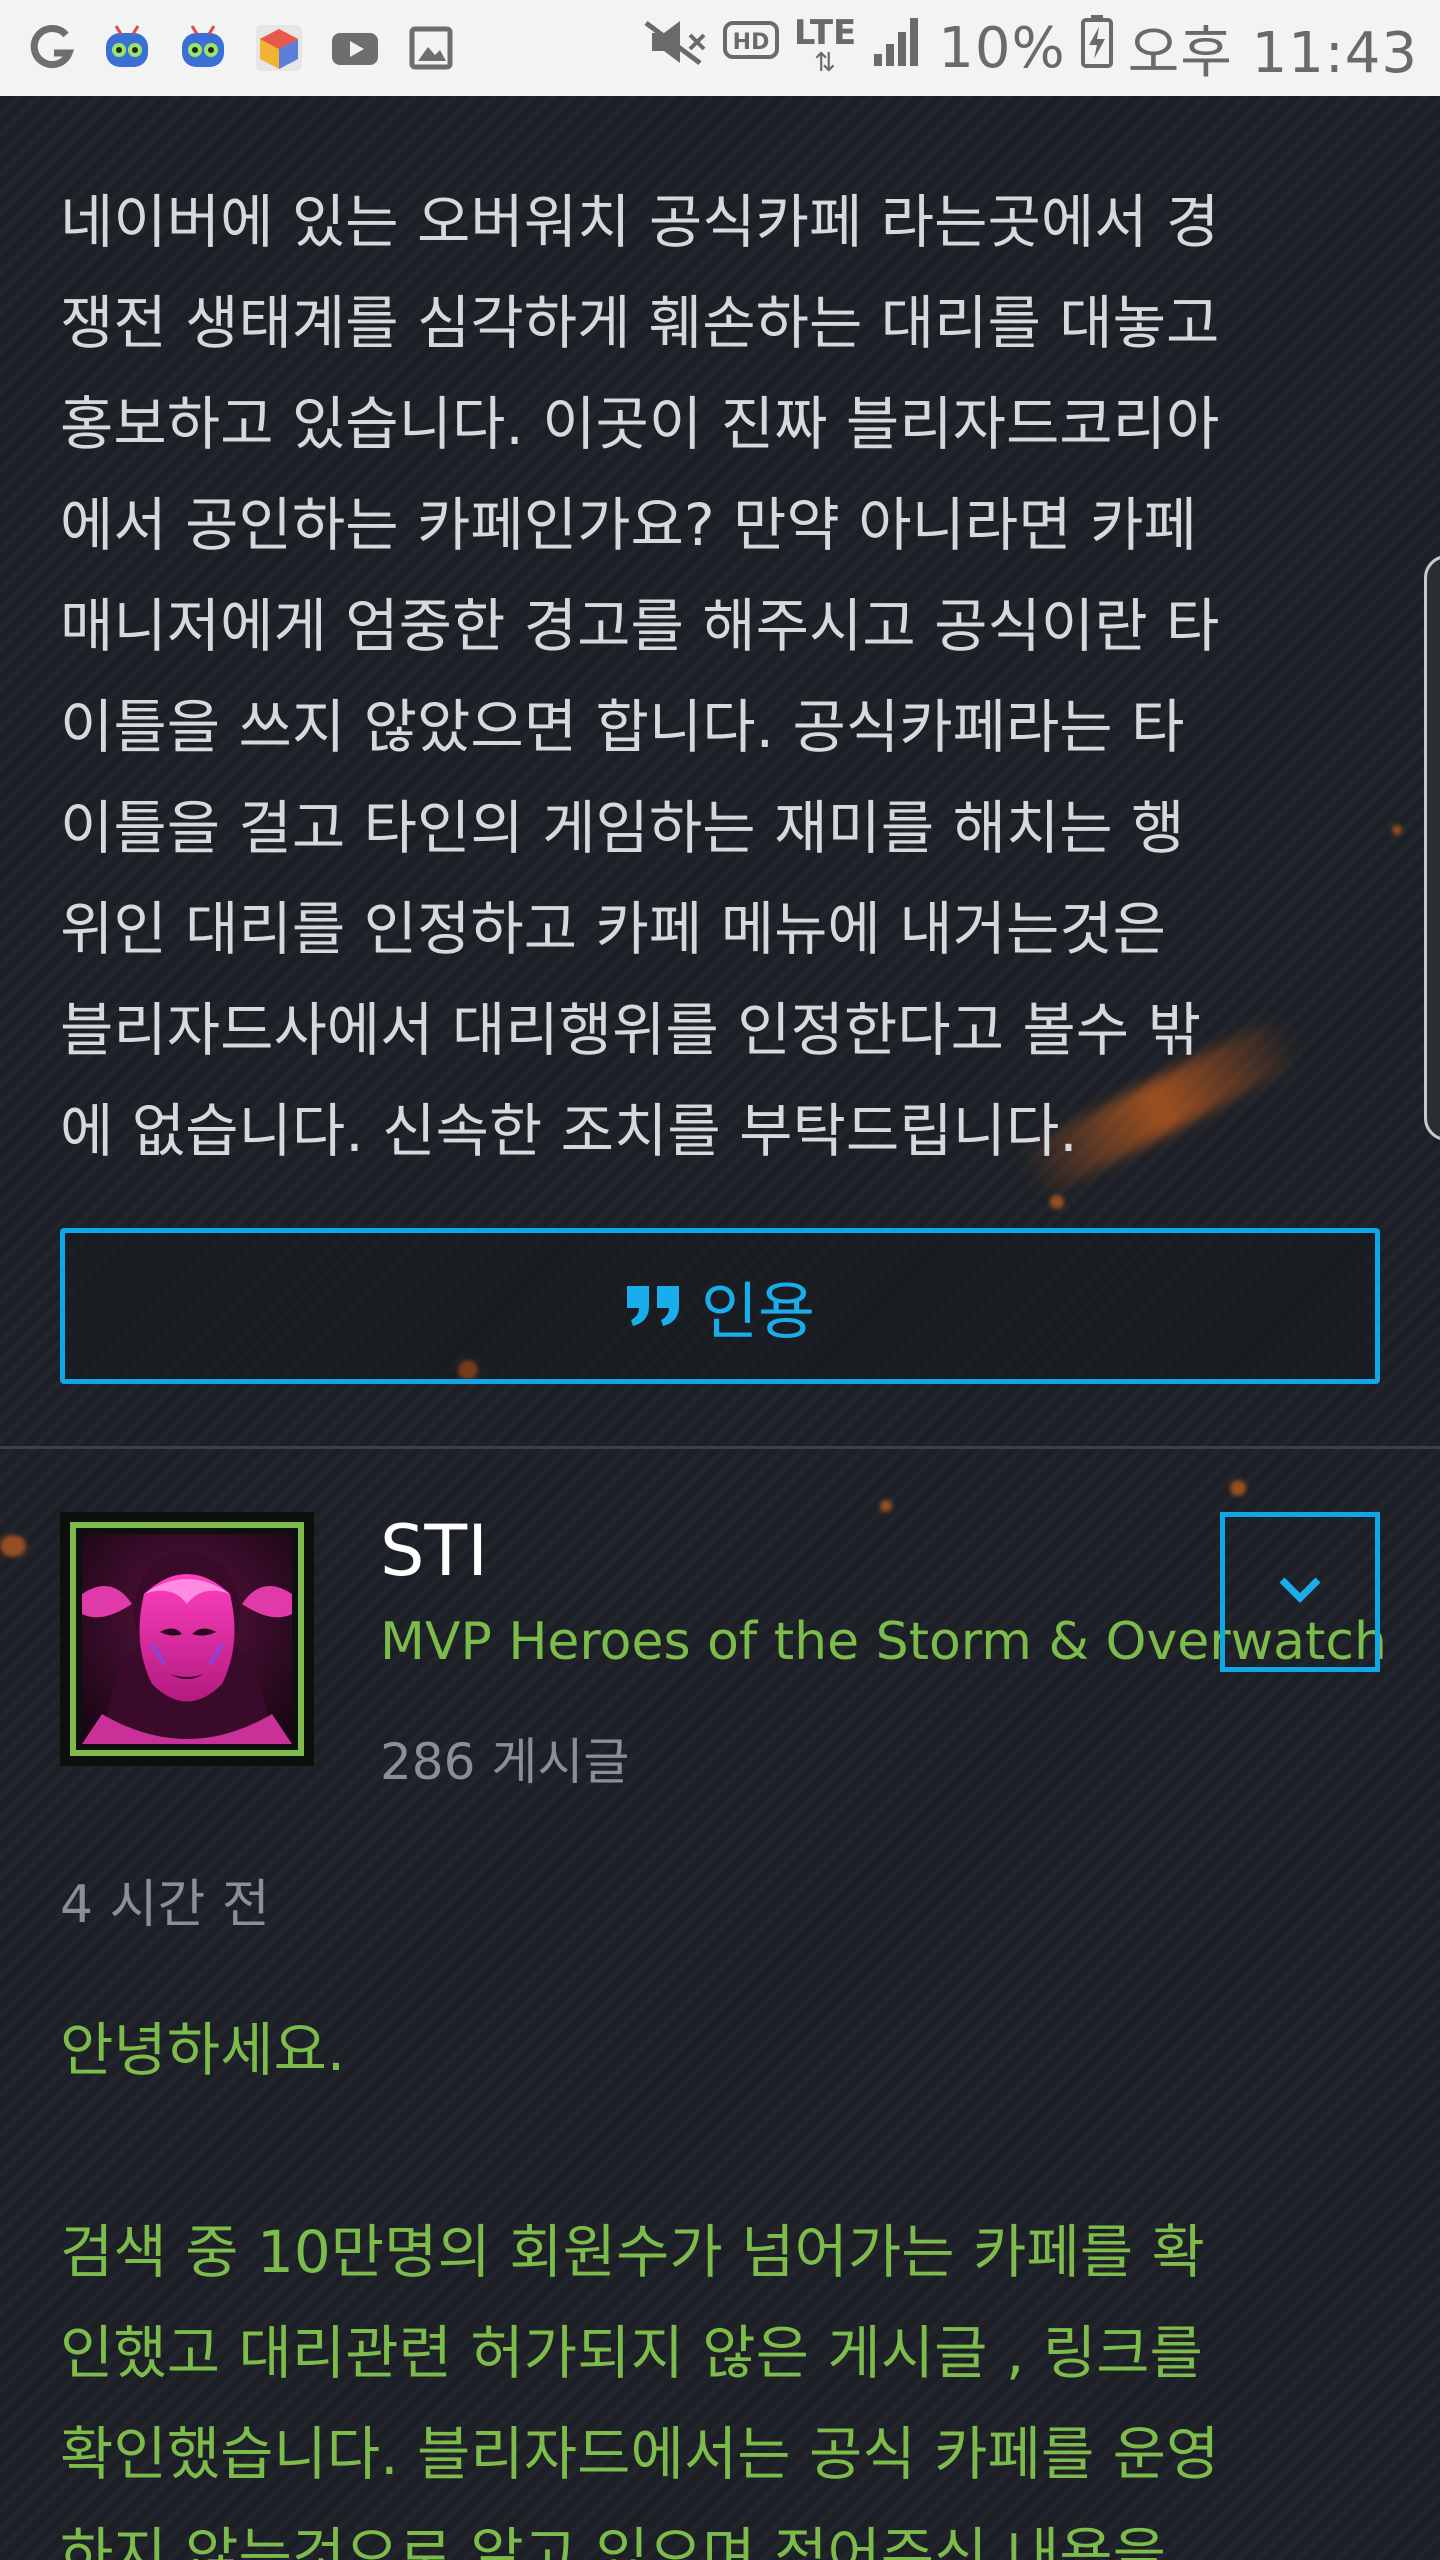 Image resolution: width=1440 pixels, height=2560 pixels. I want to click on notification-icons, so click(229, 48).